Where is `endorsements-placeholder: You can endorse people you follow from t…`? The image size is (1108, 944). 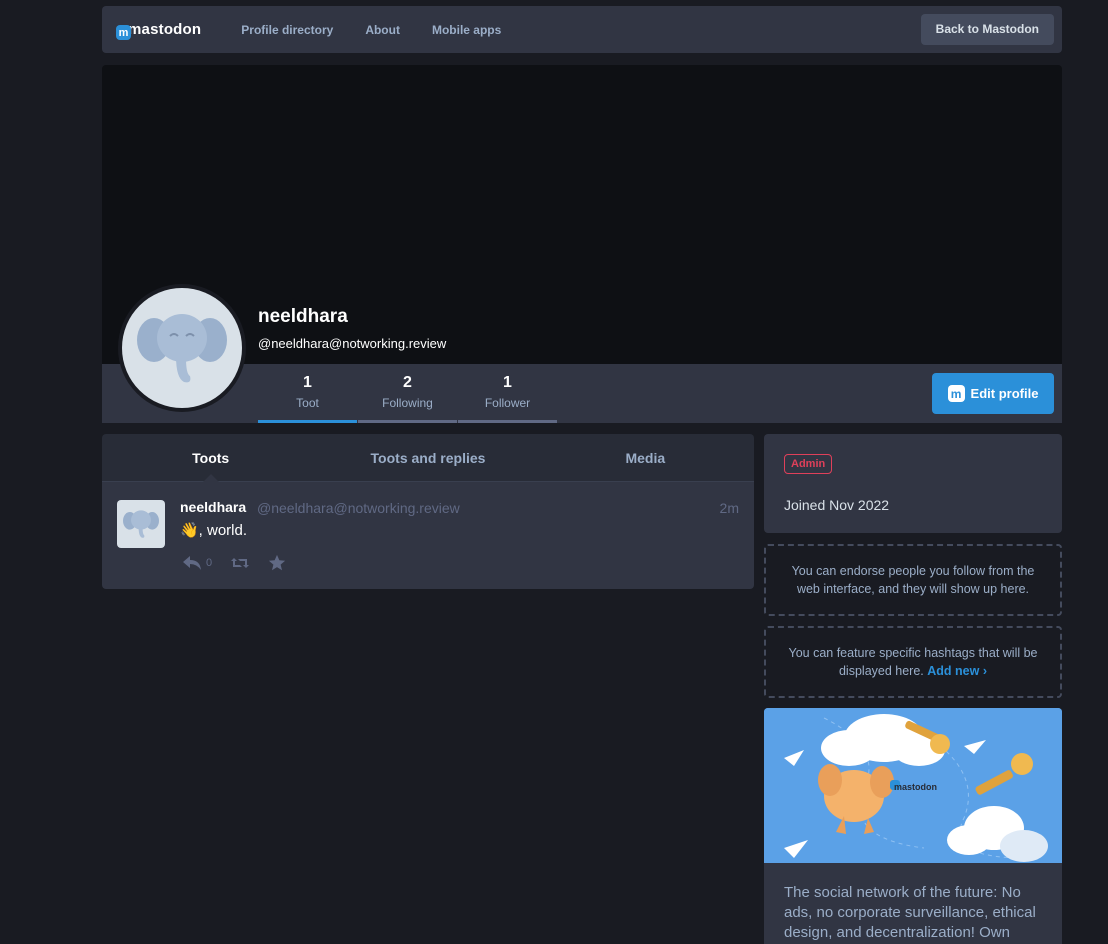 endorsements-placeholder: You can endorse people you follow from t… is located at coordinates (913, 580).